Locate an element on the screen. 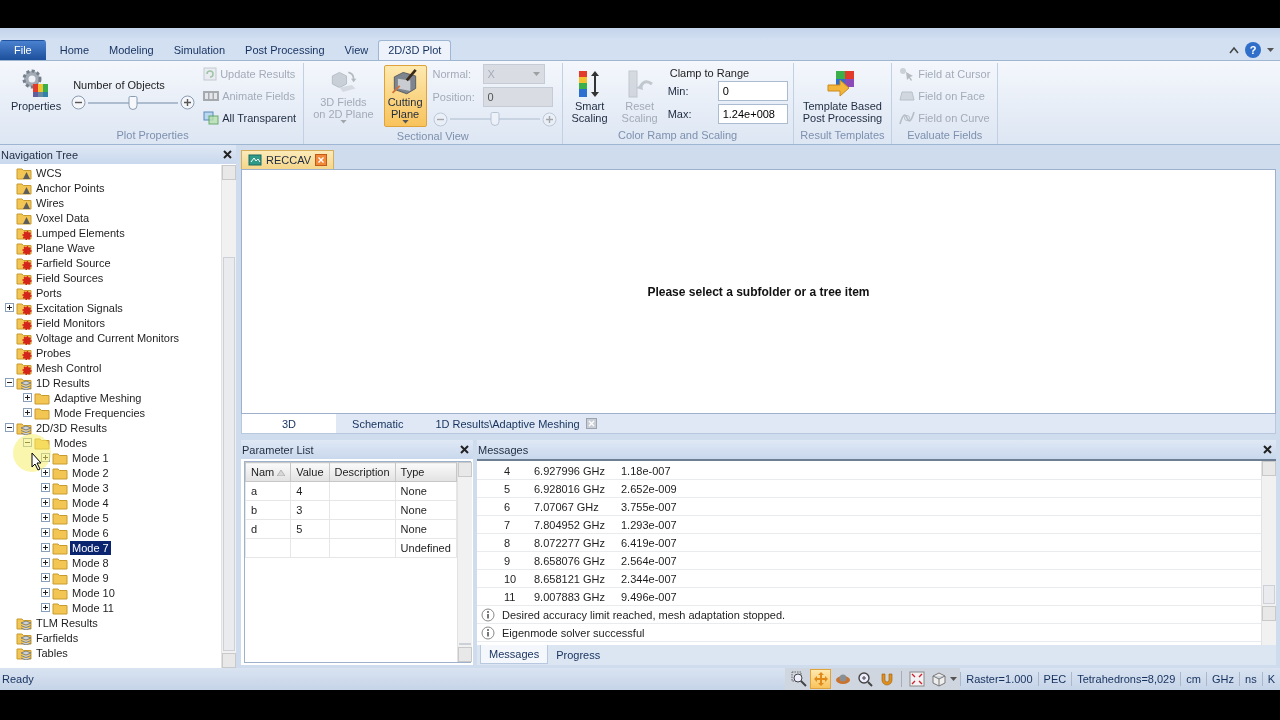 This screenshot has width=1280, height=720. tree-item: 2D/3D Results is located at coordinates (71, 427).